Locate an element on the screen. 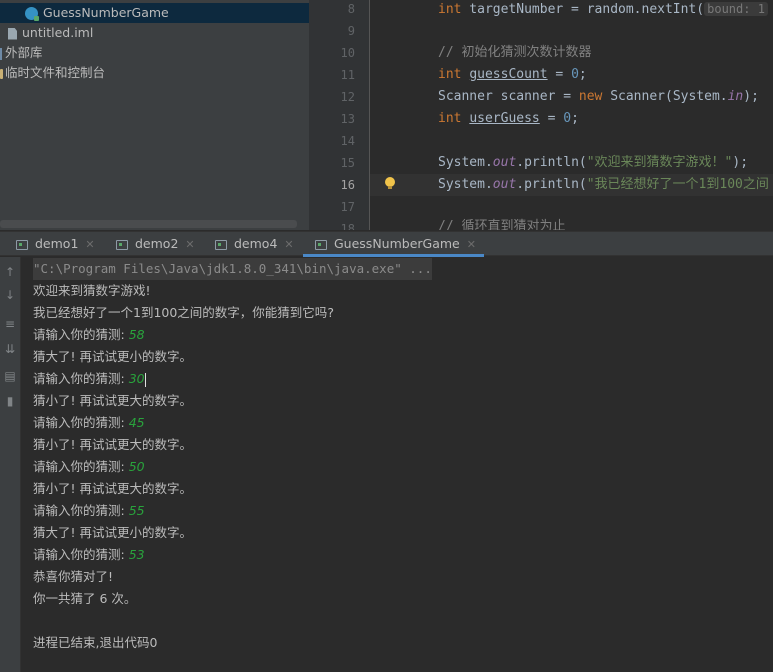  tree-item-guessnumbergame: GuessNumberGame is located at coordinates (154, 13).